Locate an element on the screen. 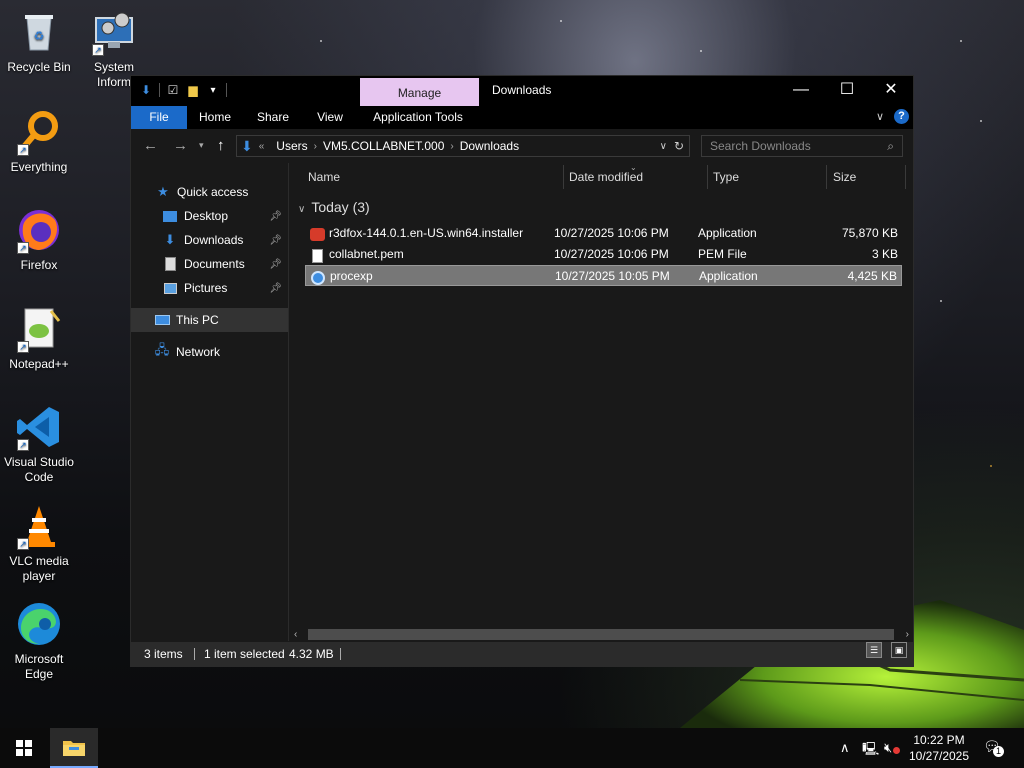 Image resolution: width=1024 pixels, height=768 pixels. desktop-icon-edge: Microsoft Edge is located at coordinates (39, 641).